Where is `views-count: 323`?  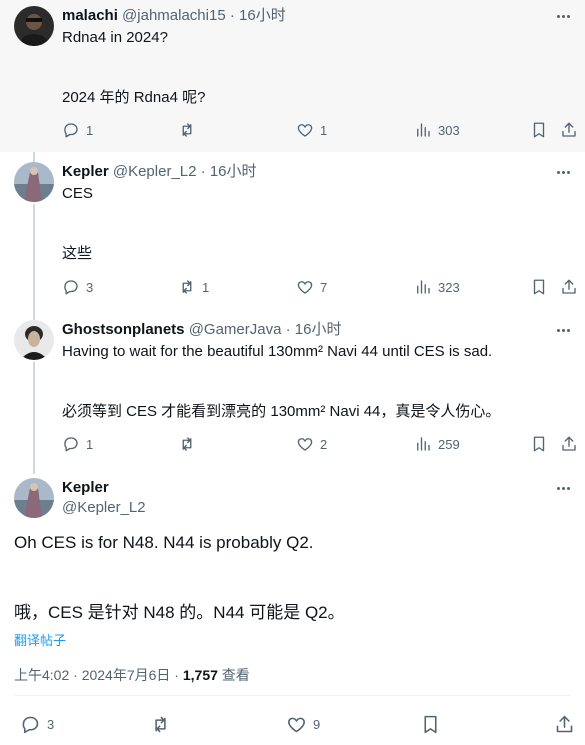 views-count: 323 is located at coordinates (449, 287).